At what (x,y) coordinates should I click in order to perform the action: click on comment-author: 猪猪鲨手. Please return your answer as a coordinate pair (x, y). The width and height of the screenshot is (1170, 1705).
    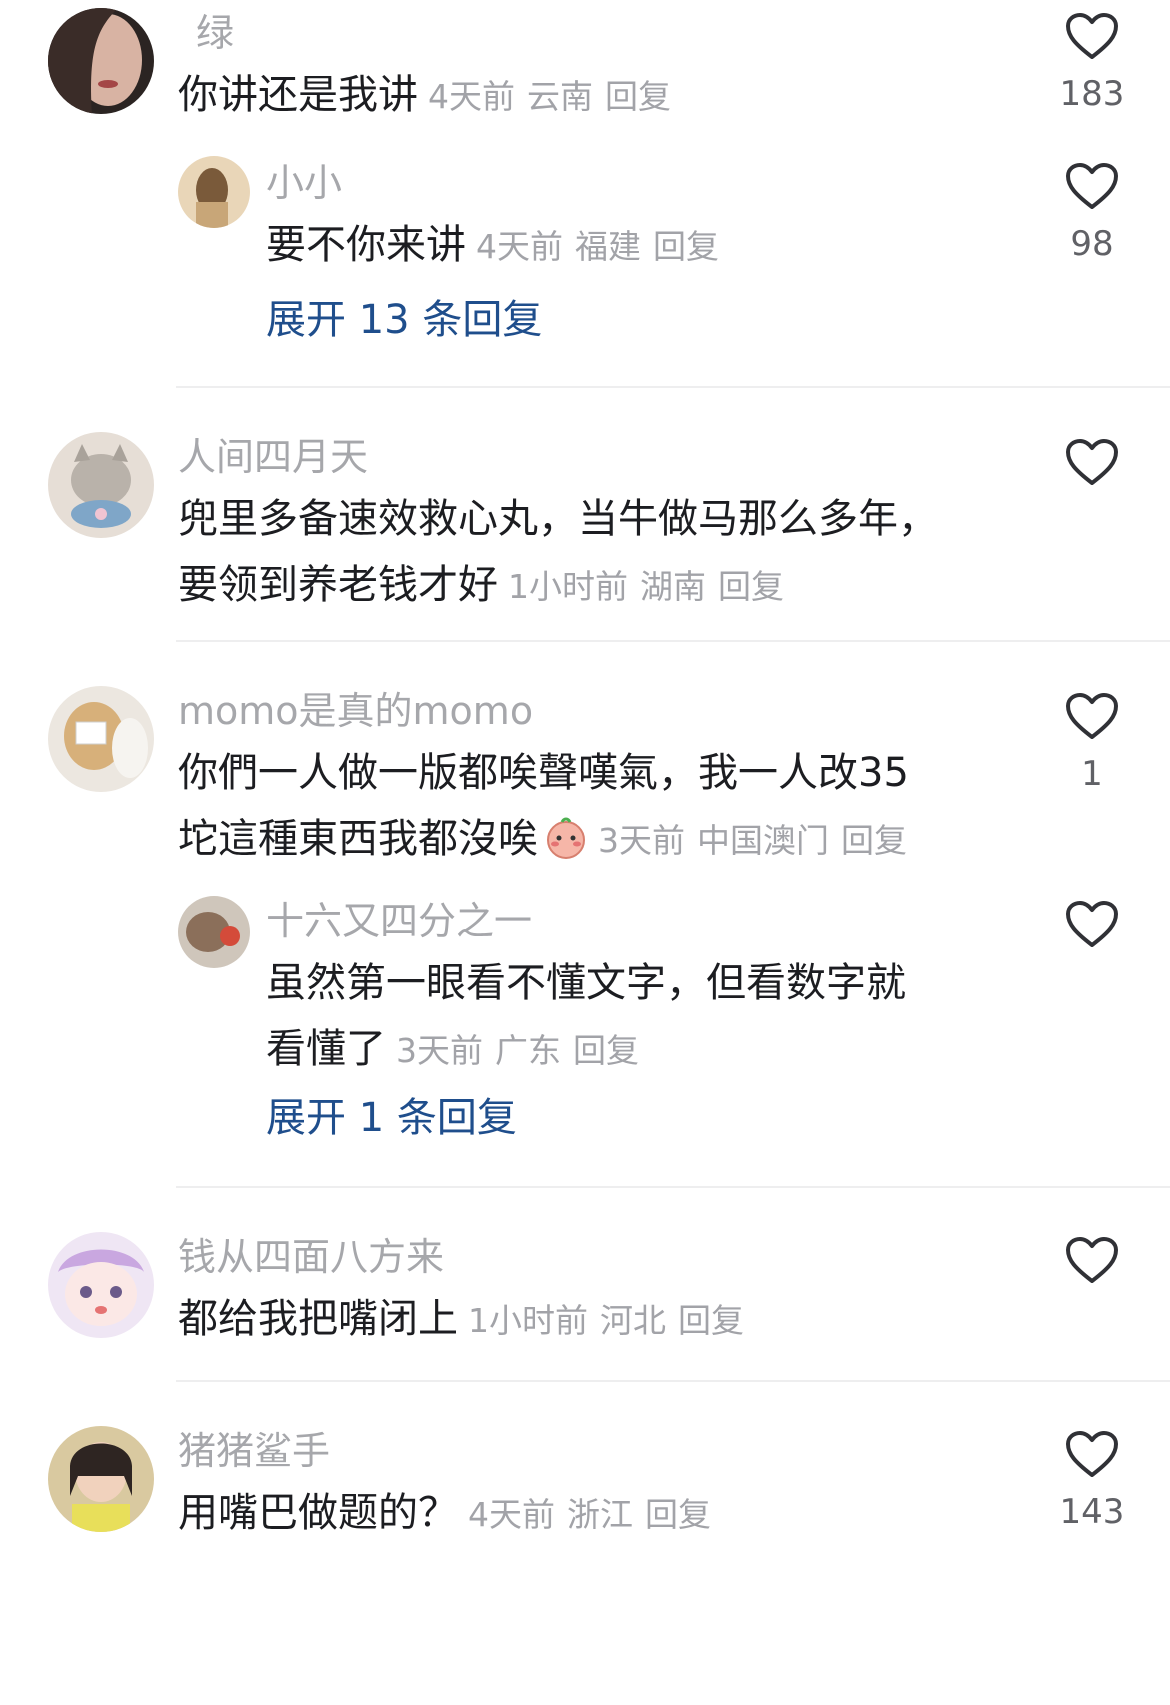
    Looking at the image, I should click on (254, 1451).